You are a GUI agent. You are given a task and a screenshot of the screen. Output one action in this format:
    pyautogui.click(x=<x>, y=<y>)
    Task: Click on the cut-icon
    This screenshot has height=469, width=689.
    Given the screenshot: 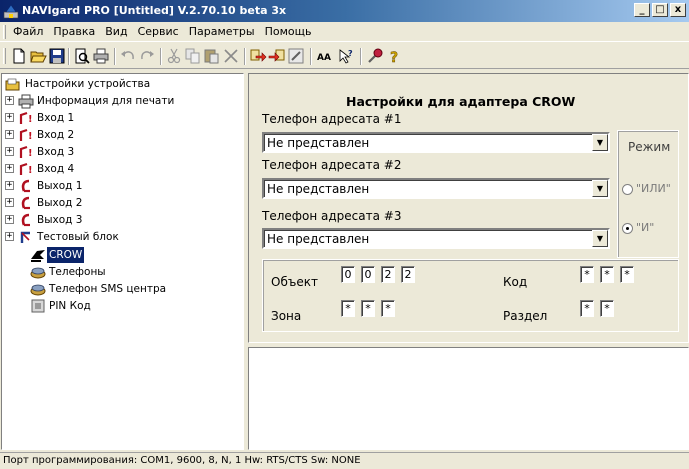 What is the action you would take?
    pyautogui.click(x=174, y=56)
    